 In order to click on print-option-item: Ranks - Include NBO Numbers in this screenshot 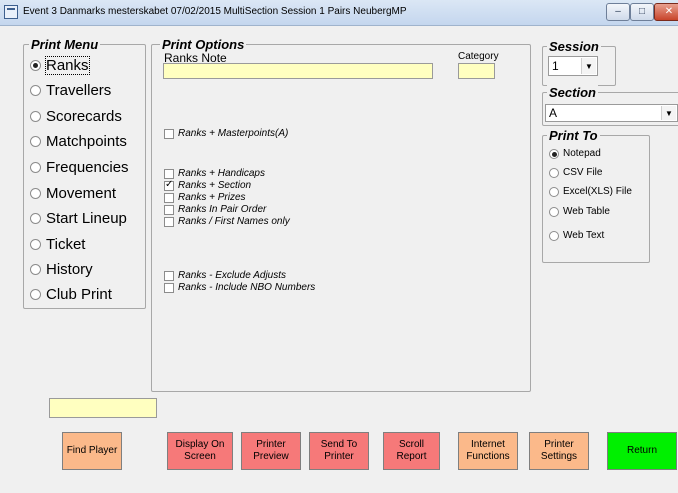, I will do `click(239, 287)`.